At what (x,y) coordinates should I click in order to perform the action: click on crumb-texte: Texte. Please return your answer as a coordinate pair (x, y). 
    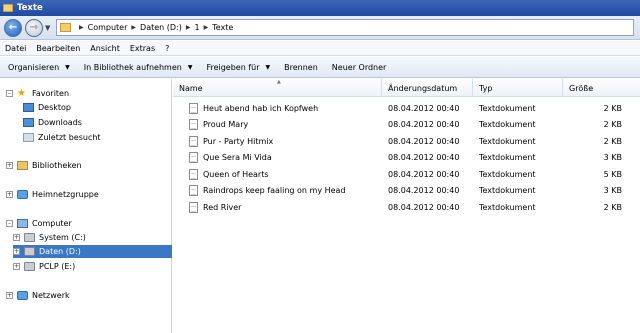
    Looking at the image, I should click on (222, 27).